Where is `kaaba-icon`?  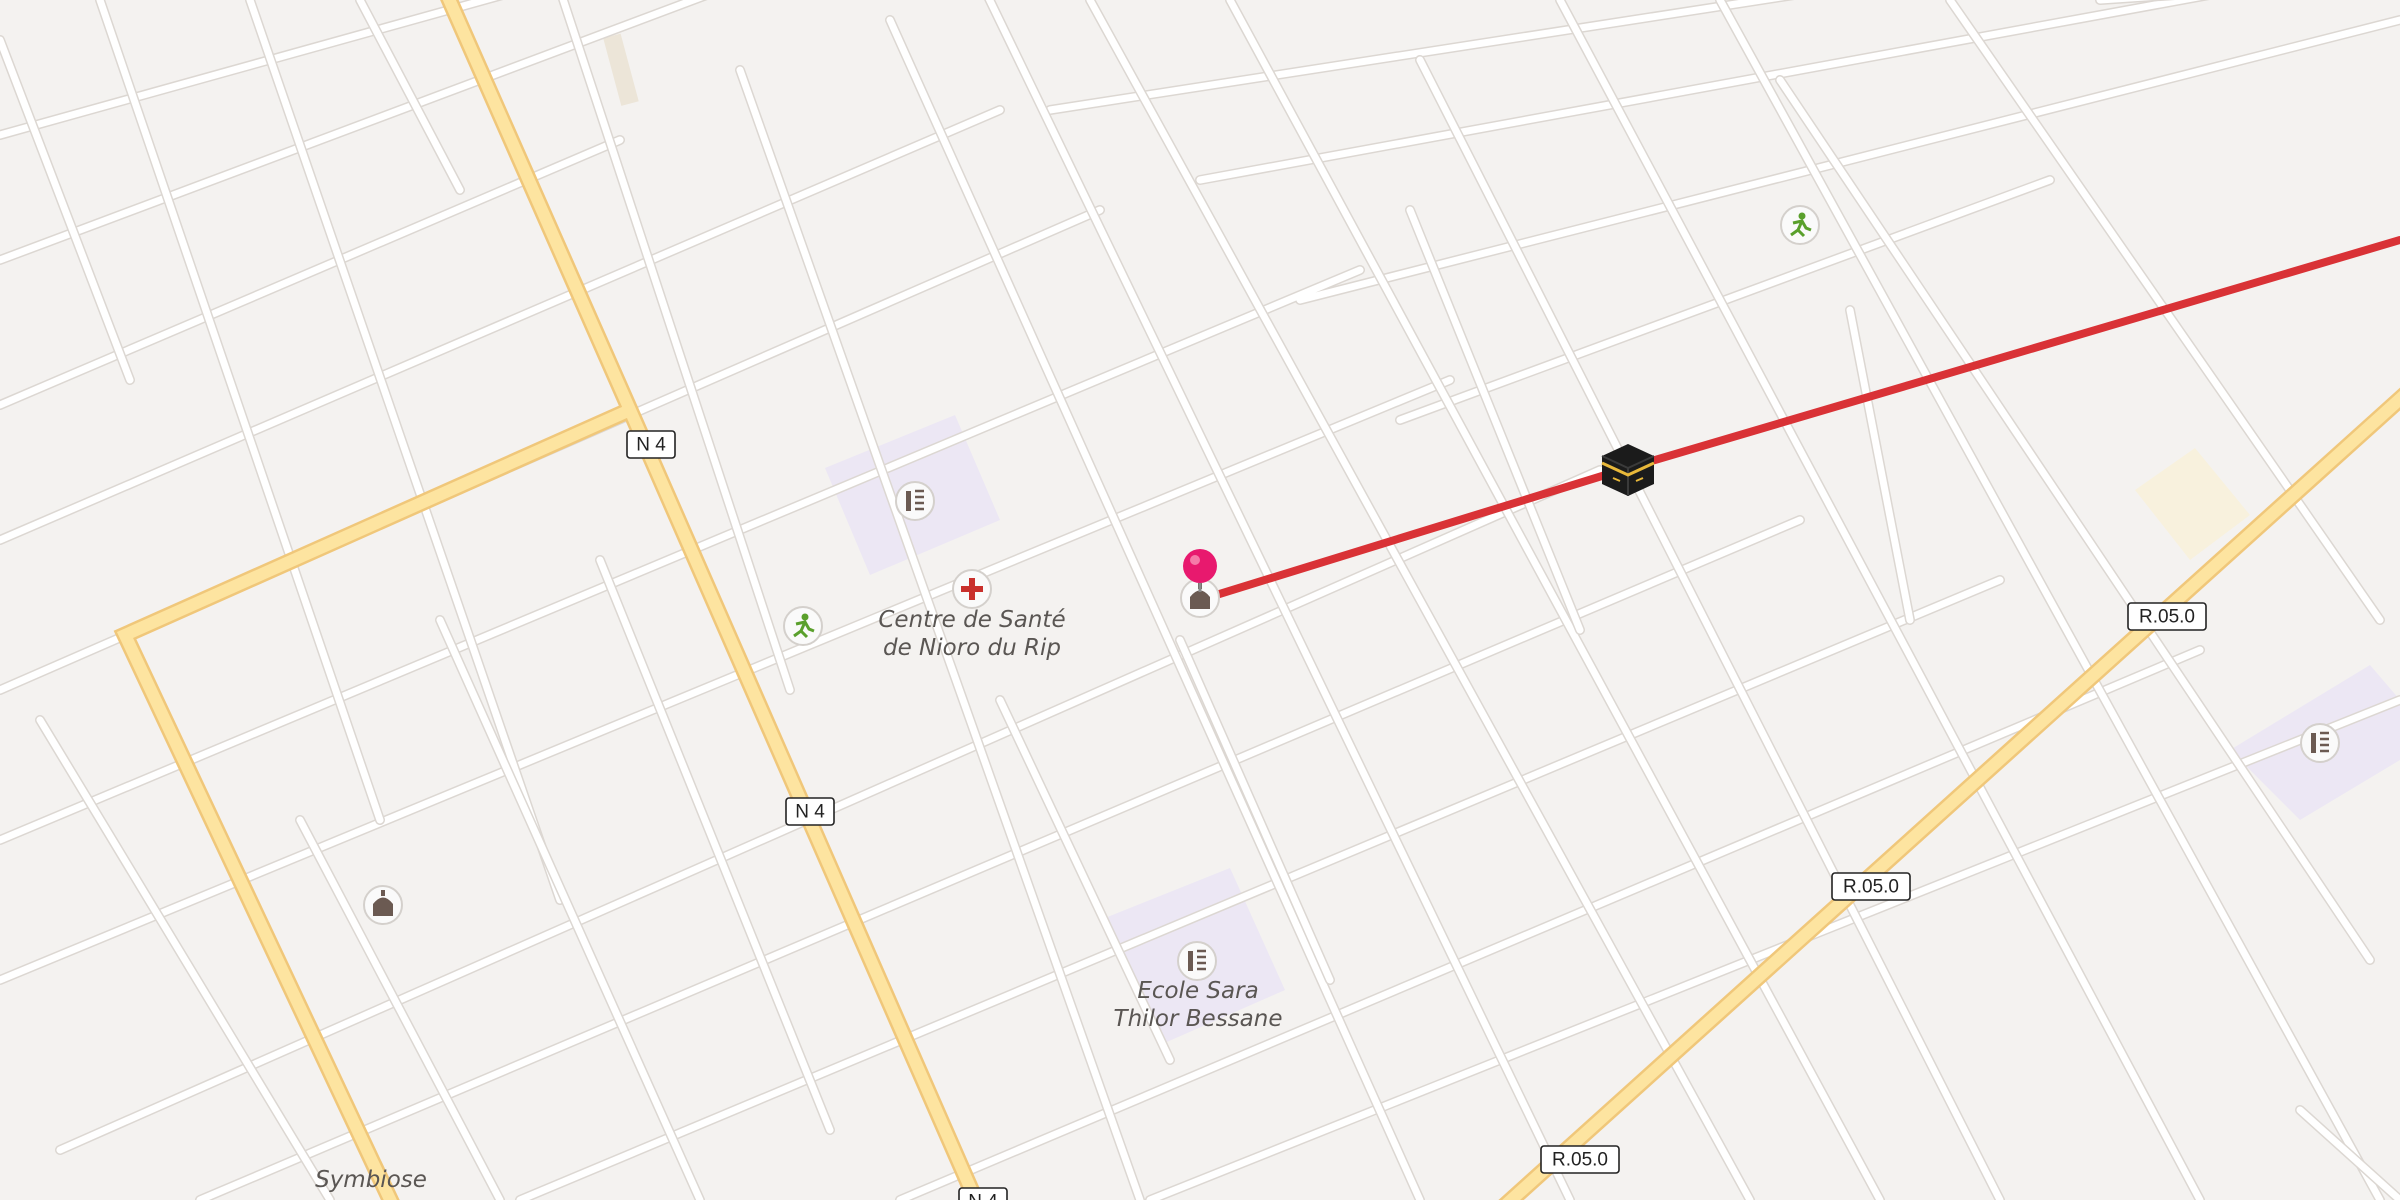
kaaba-icon is located at coordinates (1628, 470).